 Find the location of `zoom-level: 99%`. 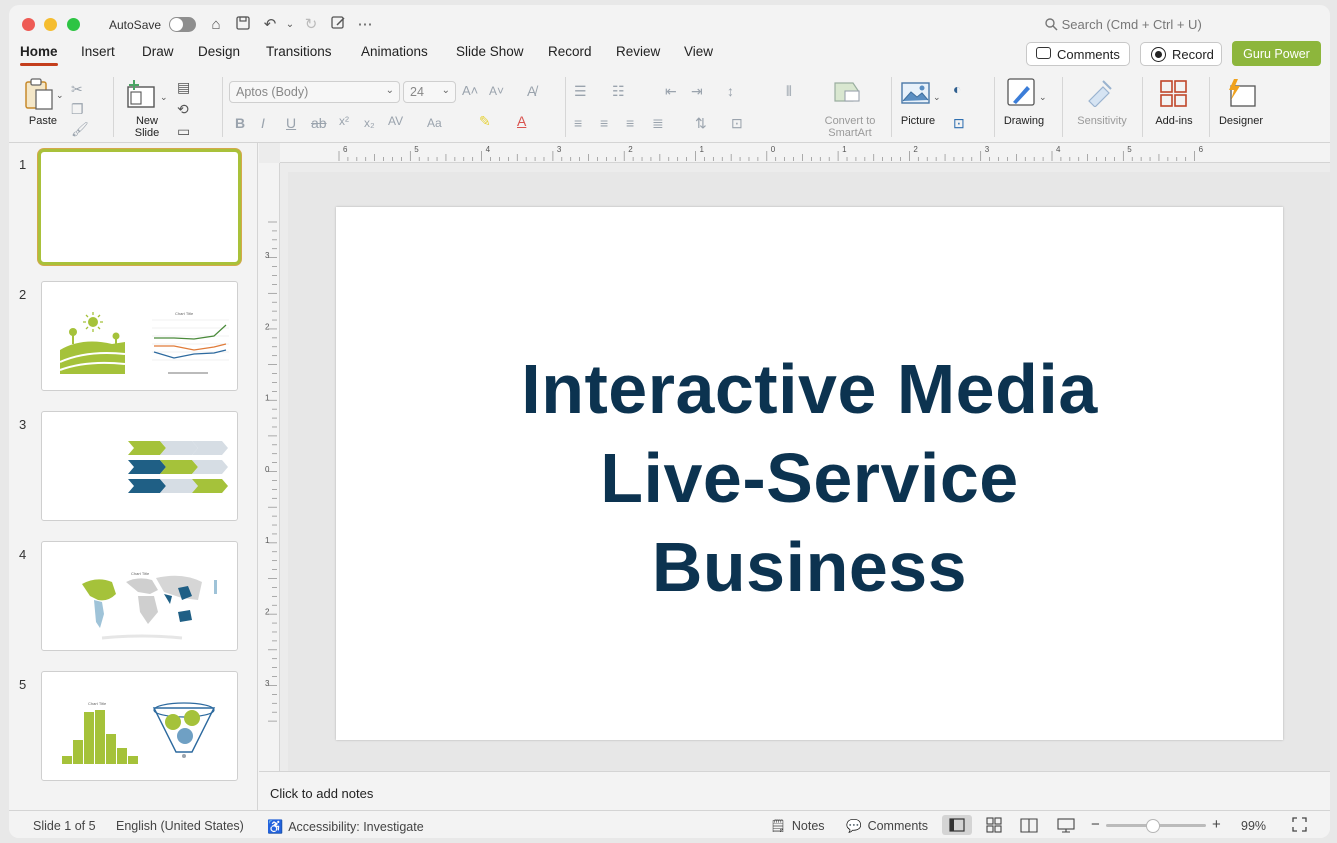

zoom-level: 99% is located at coordinates (1253, 826).